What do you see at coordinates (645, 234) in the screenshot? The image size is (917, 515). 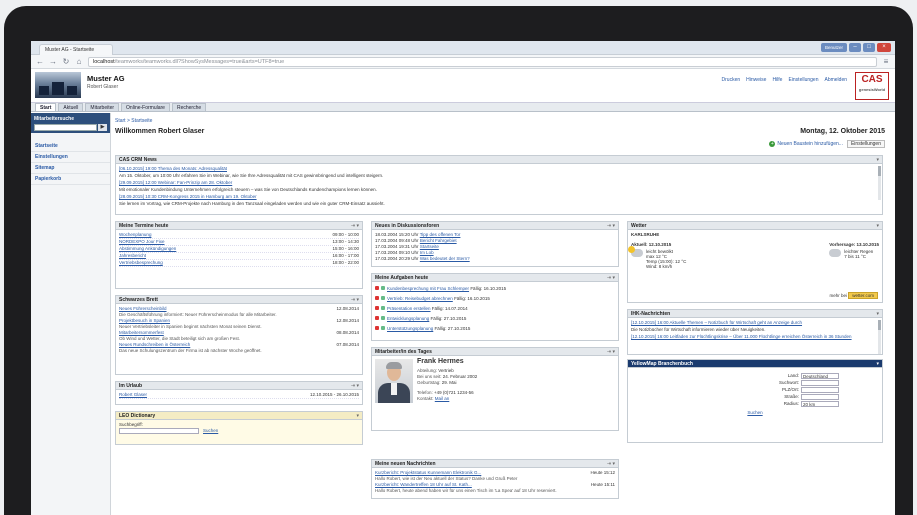 I see `wetter-place: KARLSRUHE` at bounding box center [645, 234].